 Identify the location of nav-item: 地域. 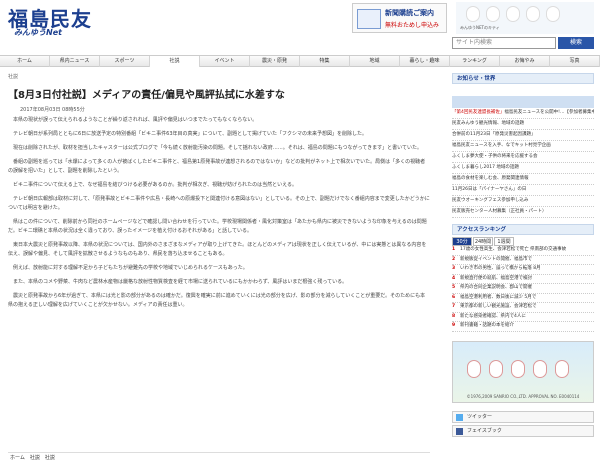
(375, 61).